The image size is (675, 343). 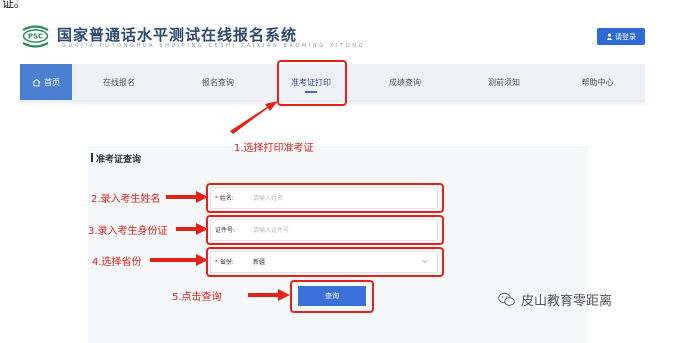 I want to click on annotation-step3: 3.录入考生身份证, so click(x=128, y=231).